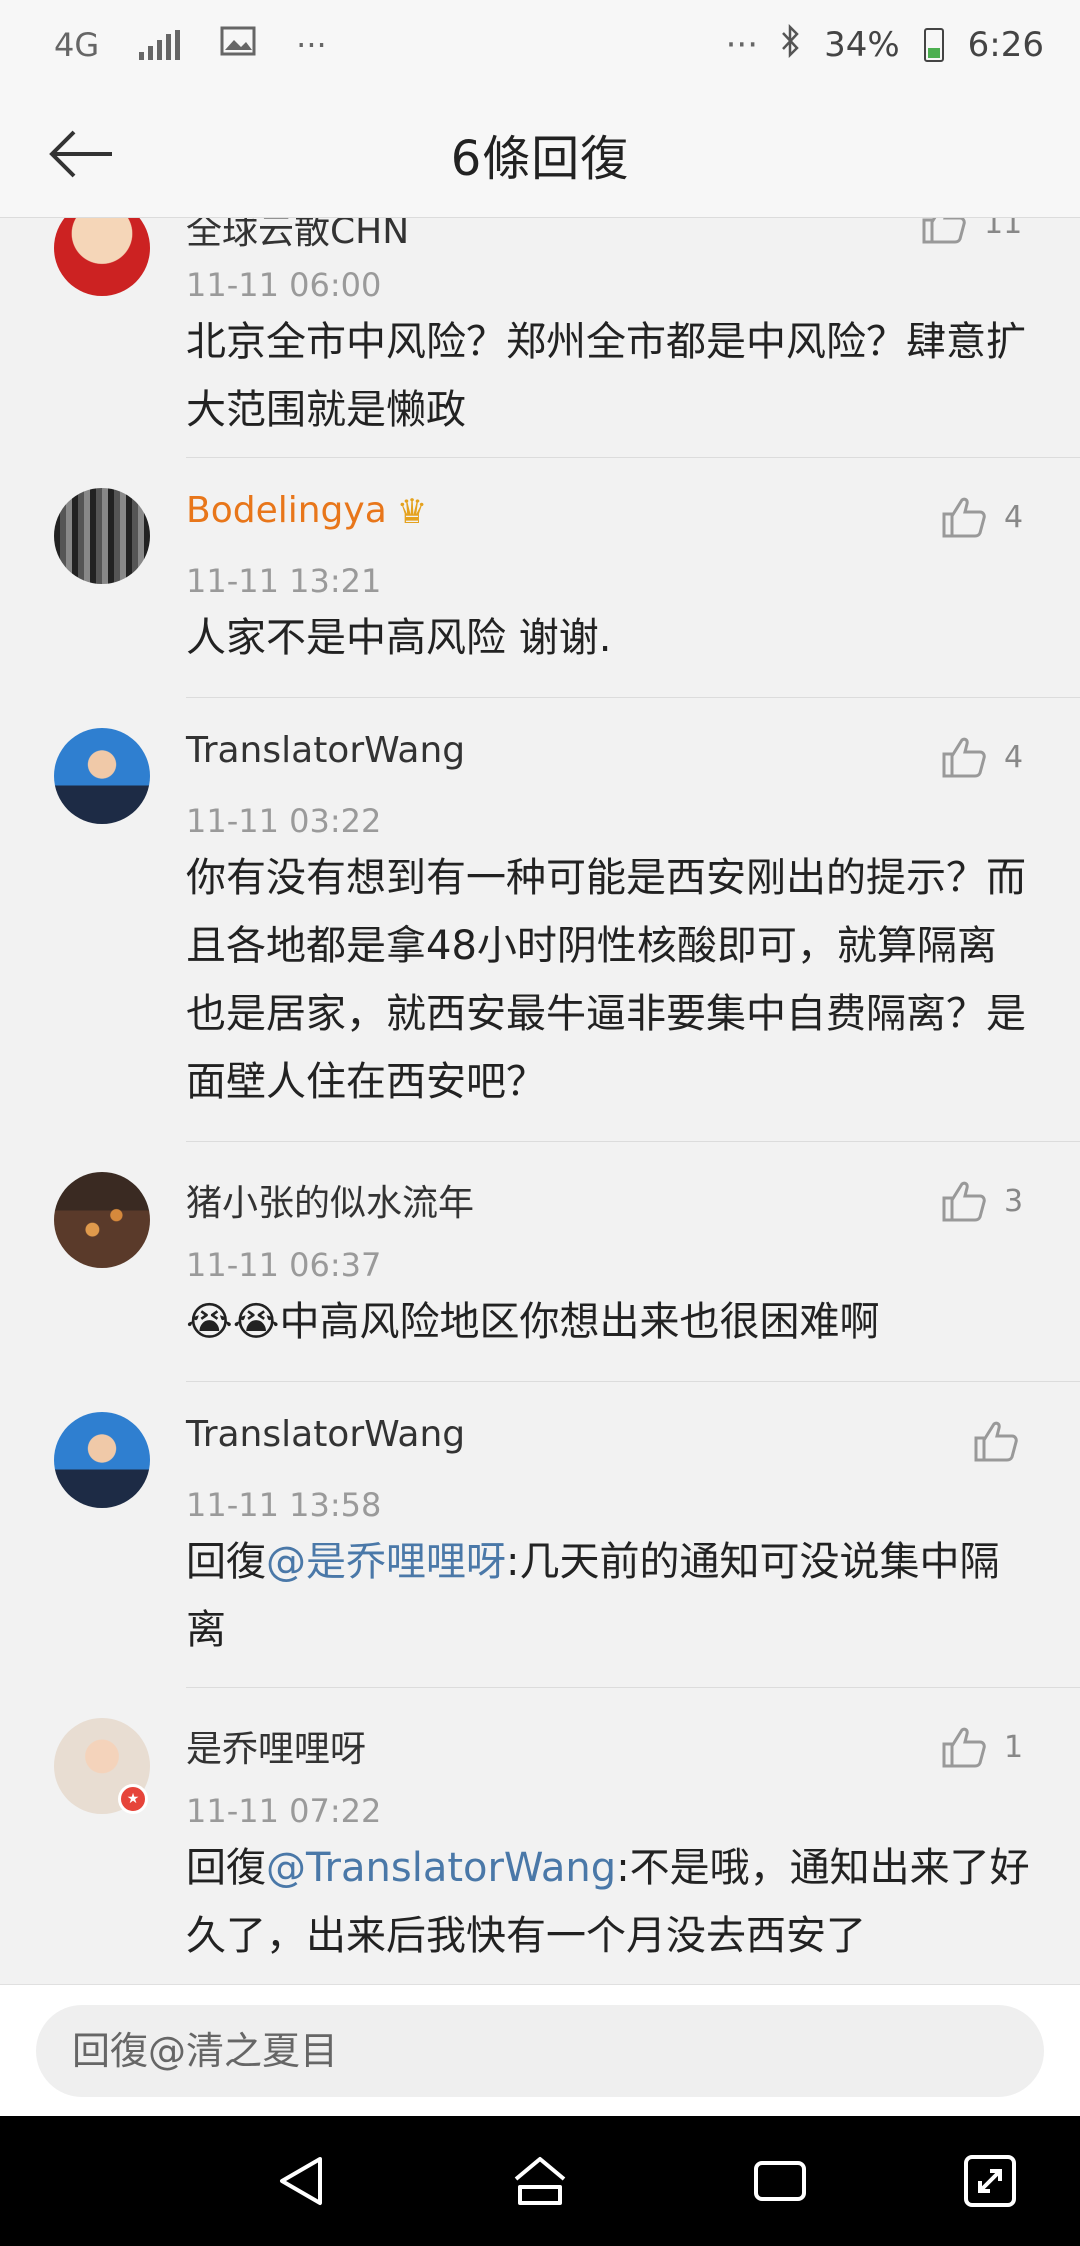 This screenshot has width=1080, height=2246. I want to click on status-bar-left: 4G ···, so click(190, 45).